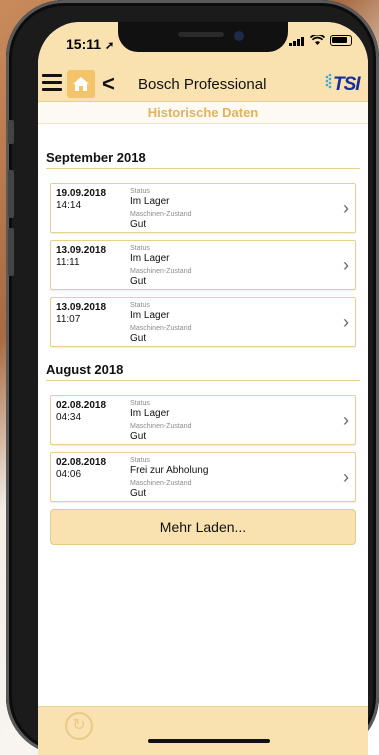 The width and height of the screenshot is (379, 755). What do you see at coordinates (239, 36) in the screenshot?
I see `front-camera` at bounding box center [239, 36].